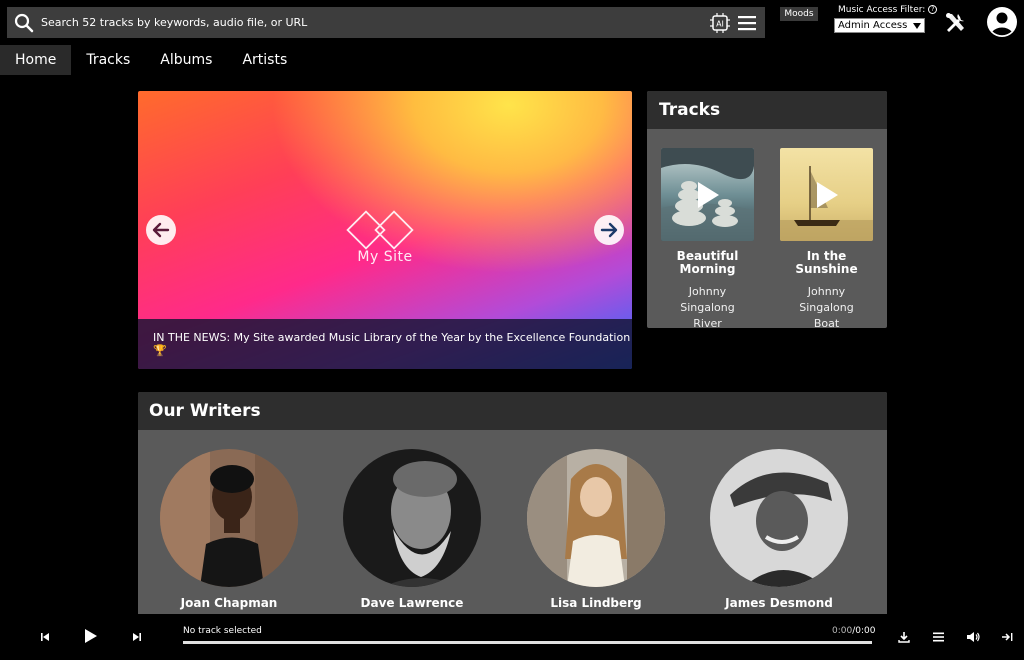 The image size is (1024, 660). Describe the element at coordinates (826, 263) in the screenshot. I see `track-title: In the Sunshine` at that location.